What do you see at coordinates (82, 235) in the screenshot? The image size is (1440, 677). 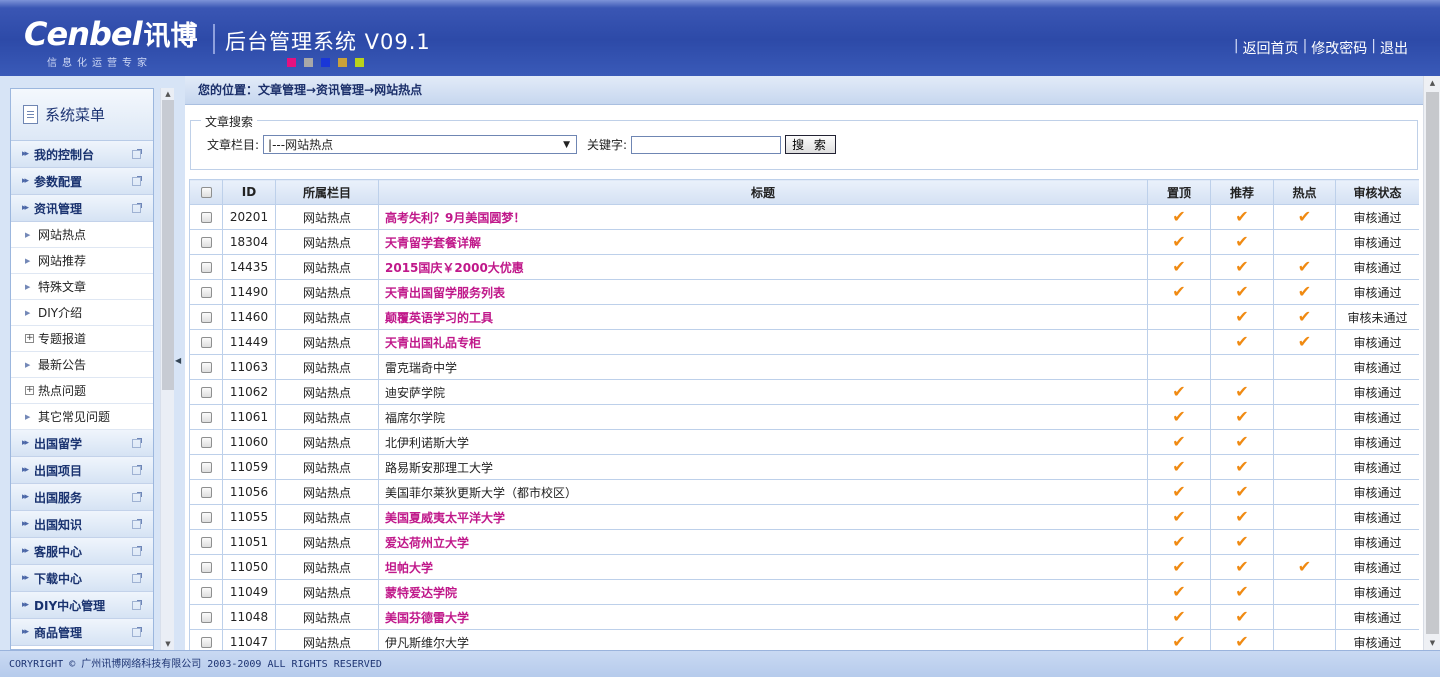 I see `menu-subitem: ▶ 网站热点` at bounding box center [82, 235].